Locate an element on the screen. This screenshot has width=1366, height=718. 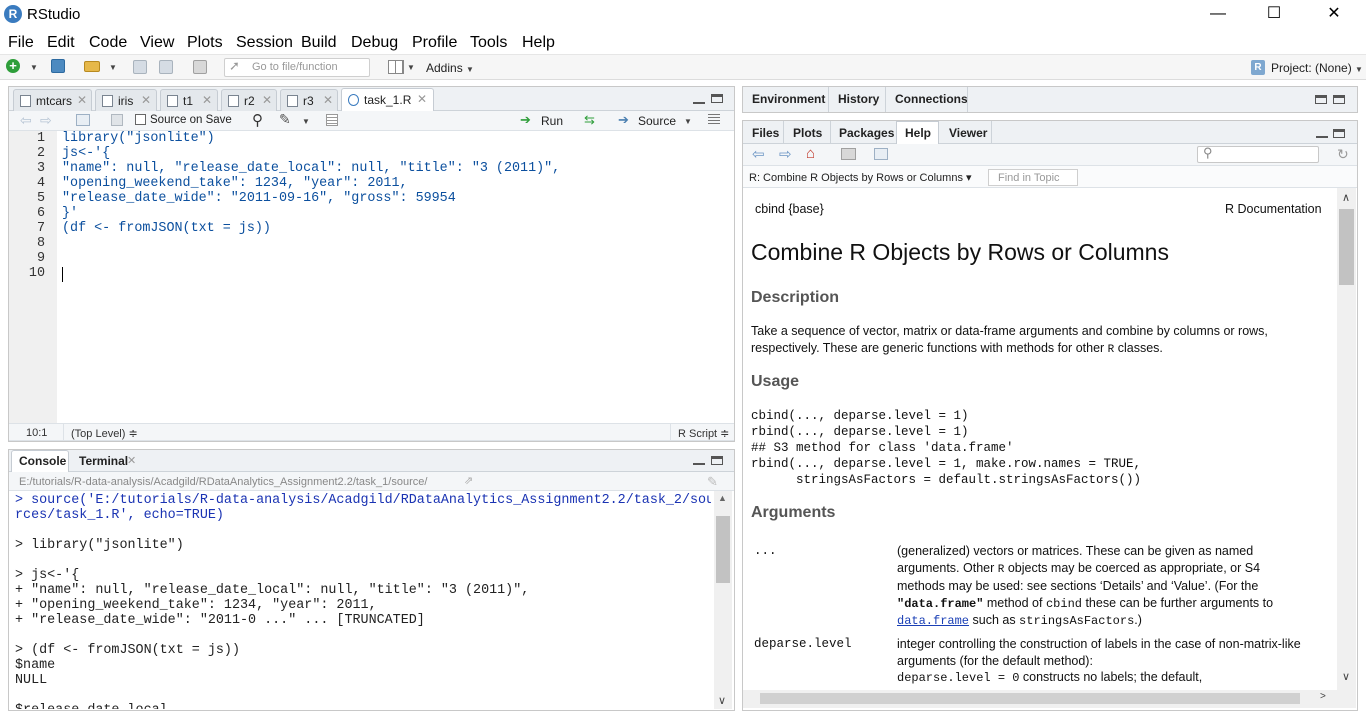
divider is located at coordinates (783, 132).